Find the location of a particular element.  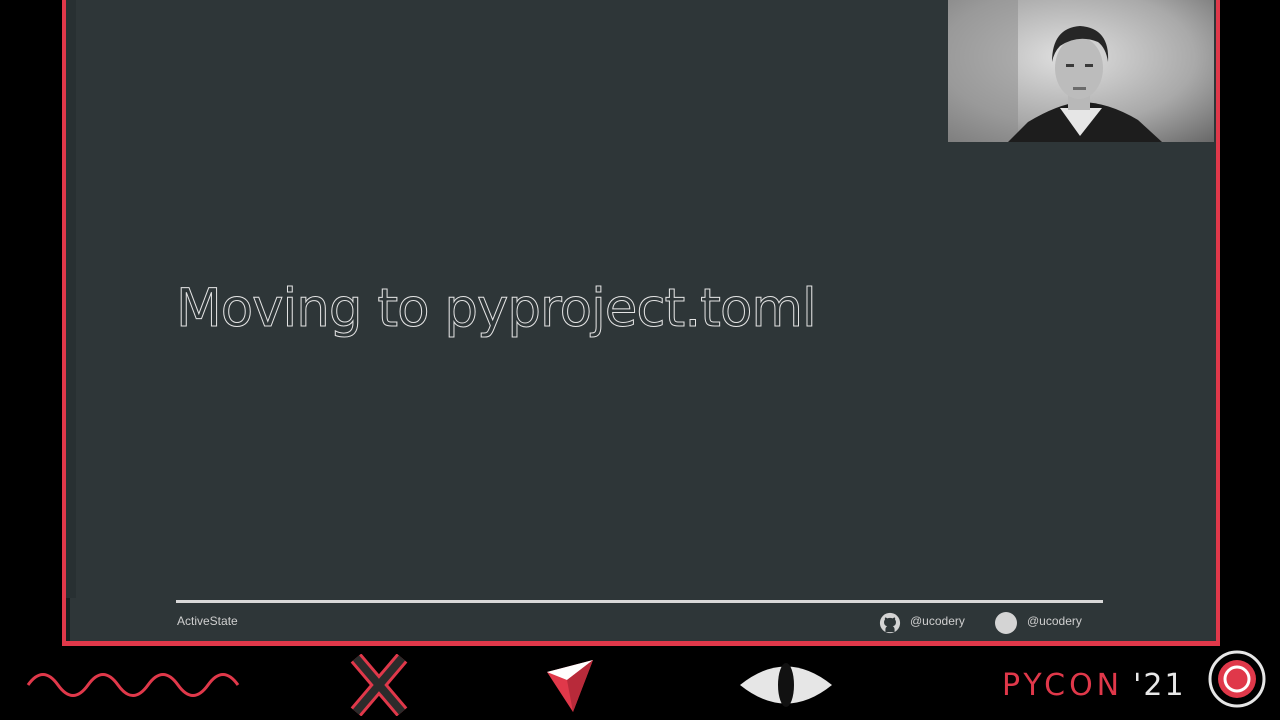

twitter-icon is located at coordinates (1006, 623).